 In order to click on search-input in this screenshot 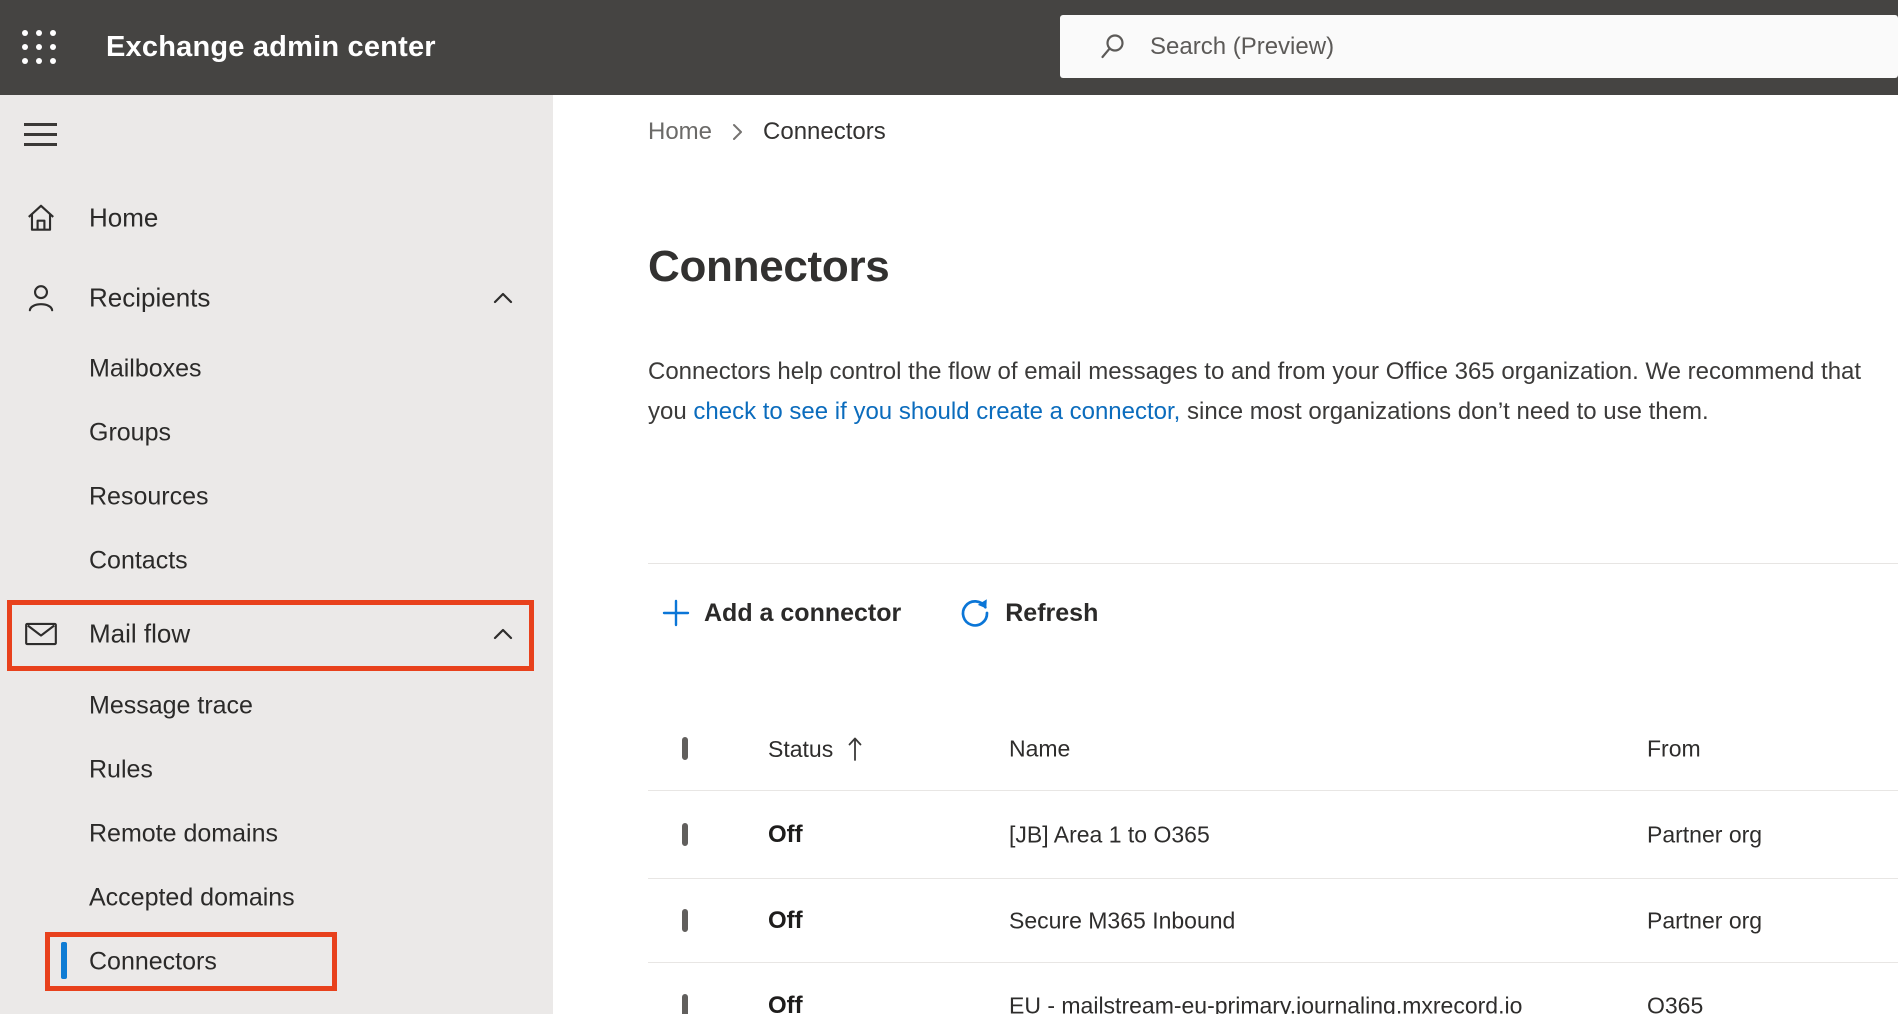, I will do `click(1524, 46)`.